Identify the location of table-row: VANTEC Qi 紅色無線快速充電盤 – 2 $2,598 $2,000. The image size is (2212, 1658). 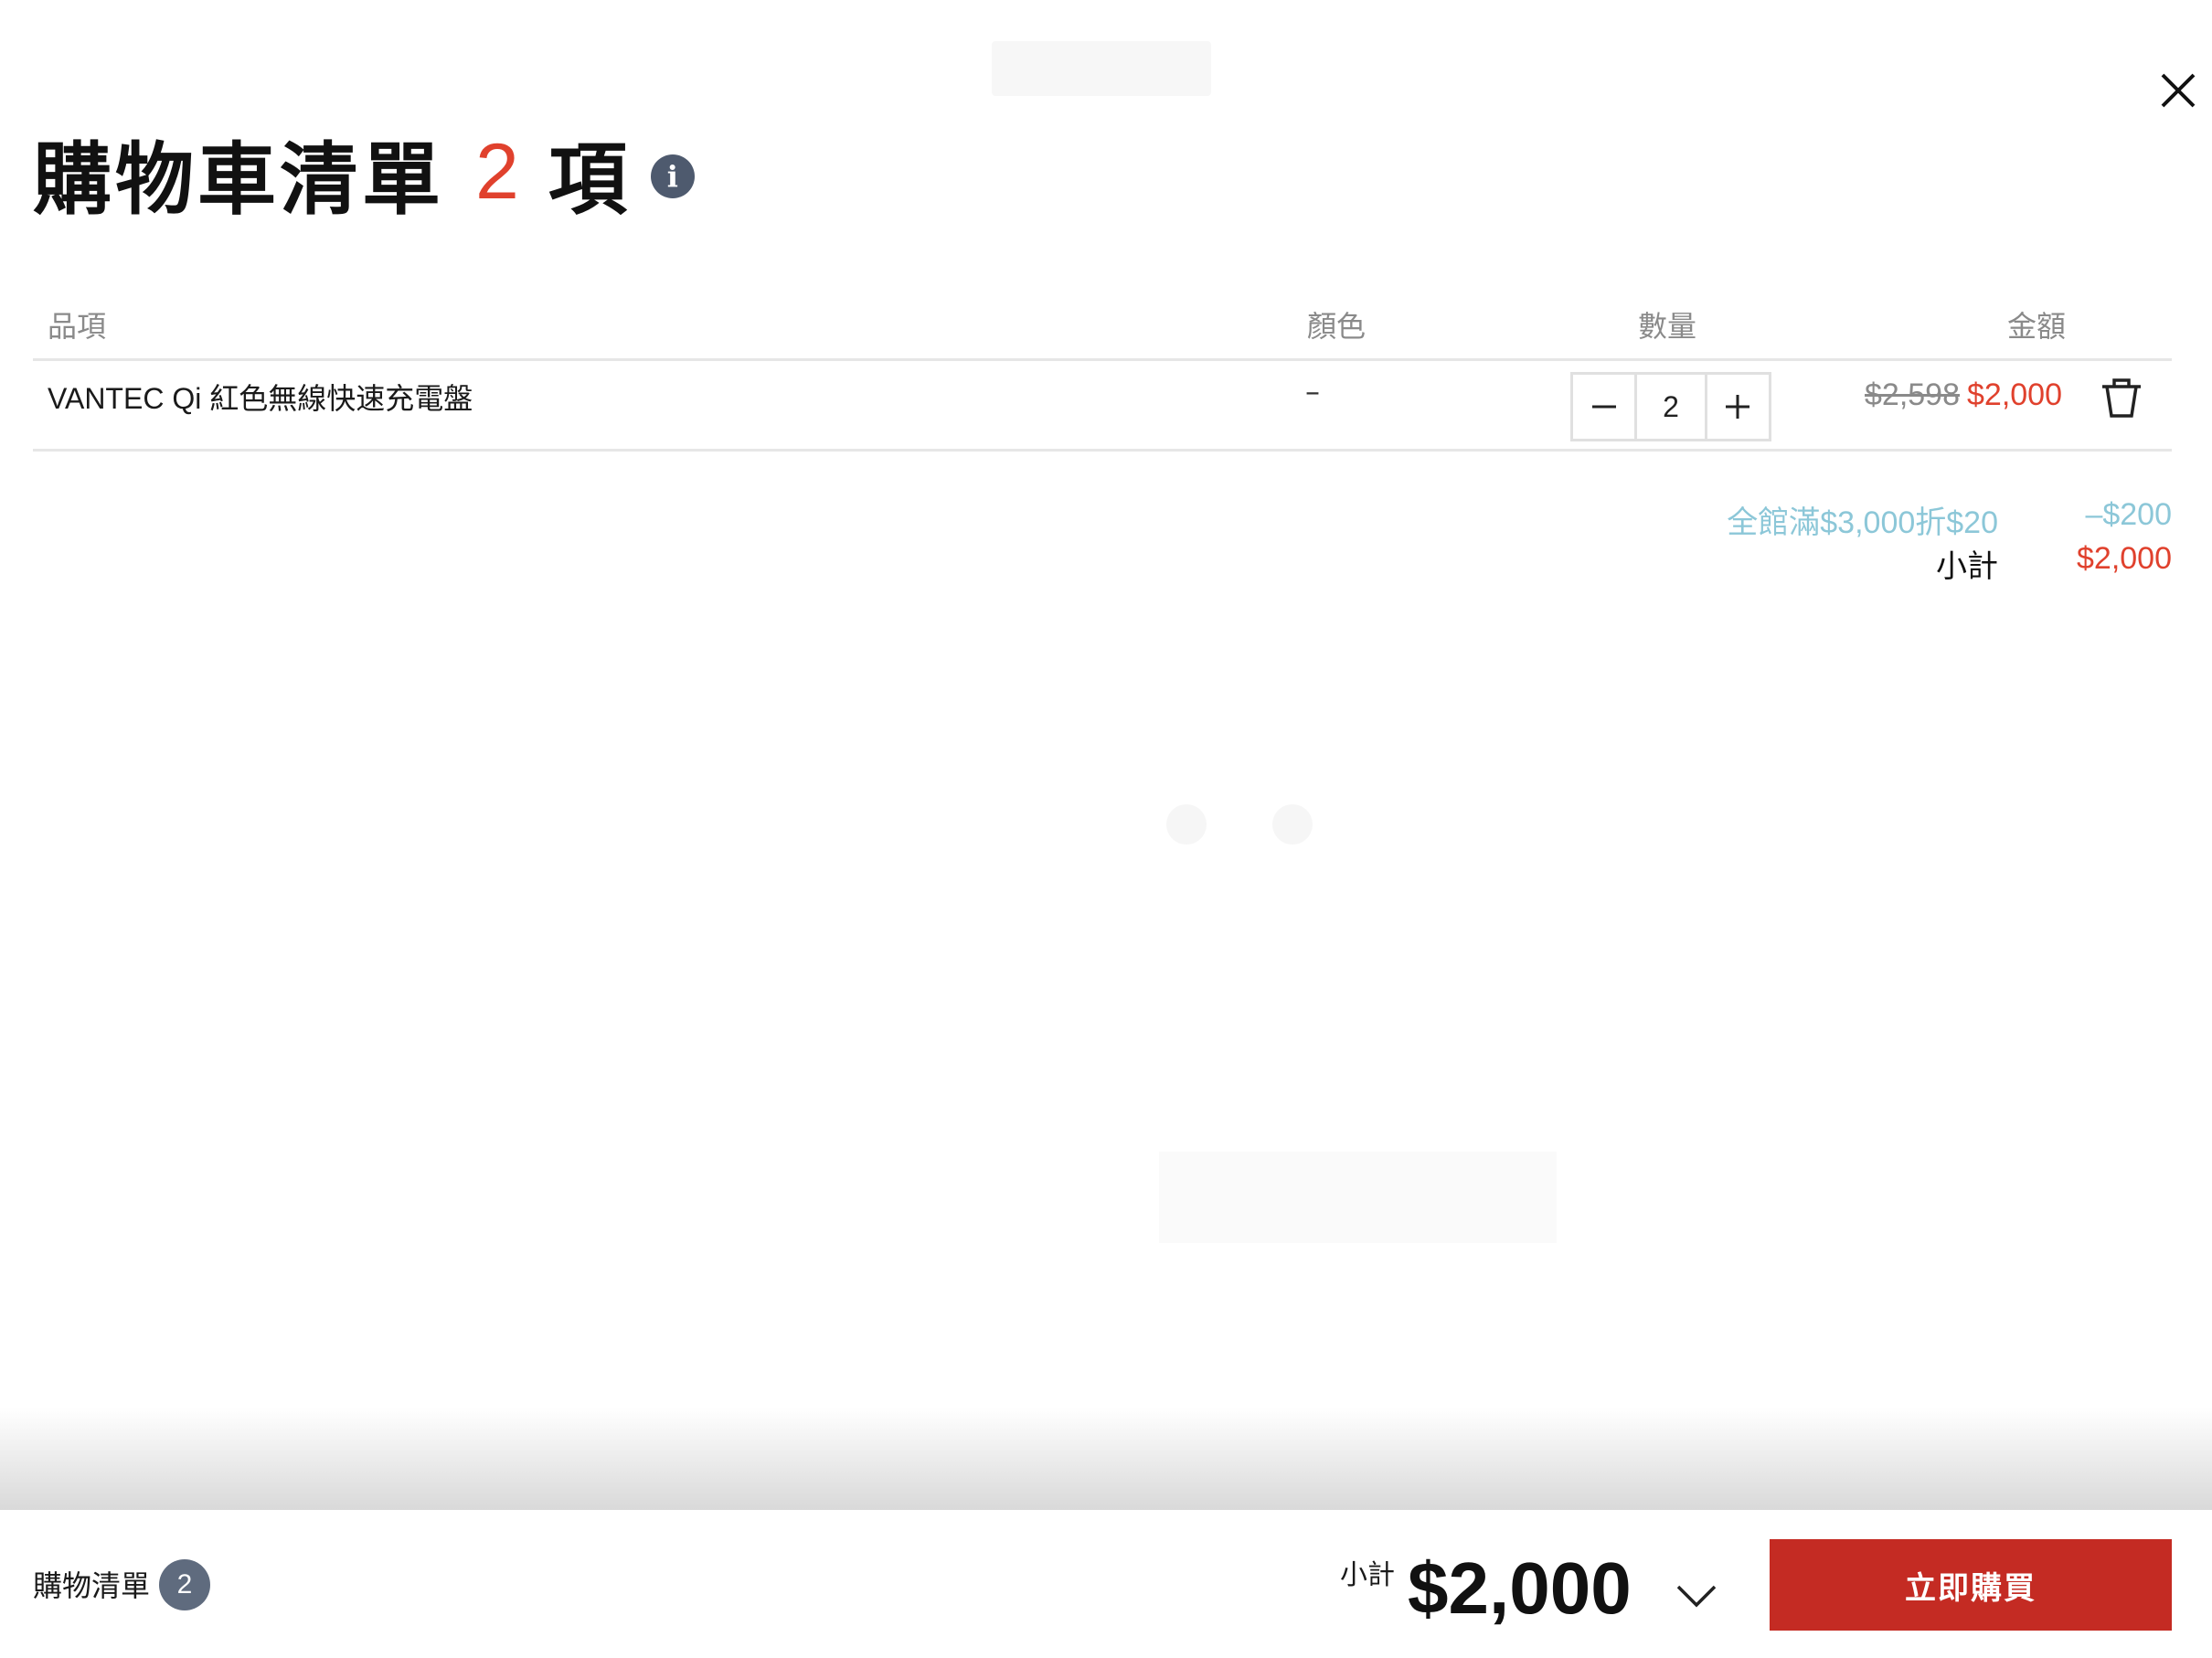
(1102, 406).